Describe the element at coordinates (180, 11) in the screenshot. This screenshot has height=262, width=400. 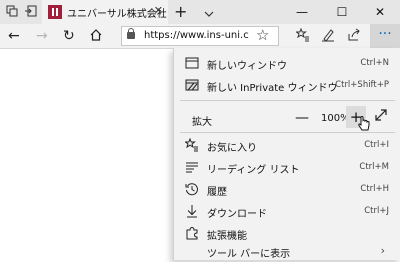
I see `new-tab-button: +` at that location.